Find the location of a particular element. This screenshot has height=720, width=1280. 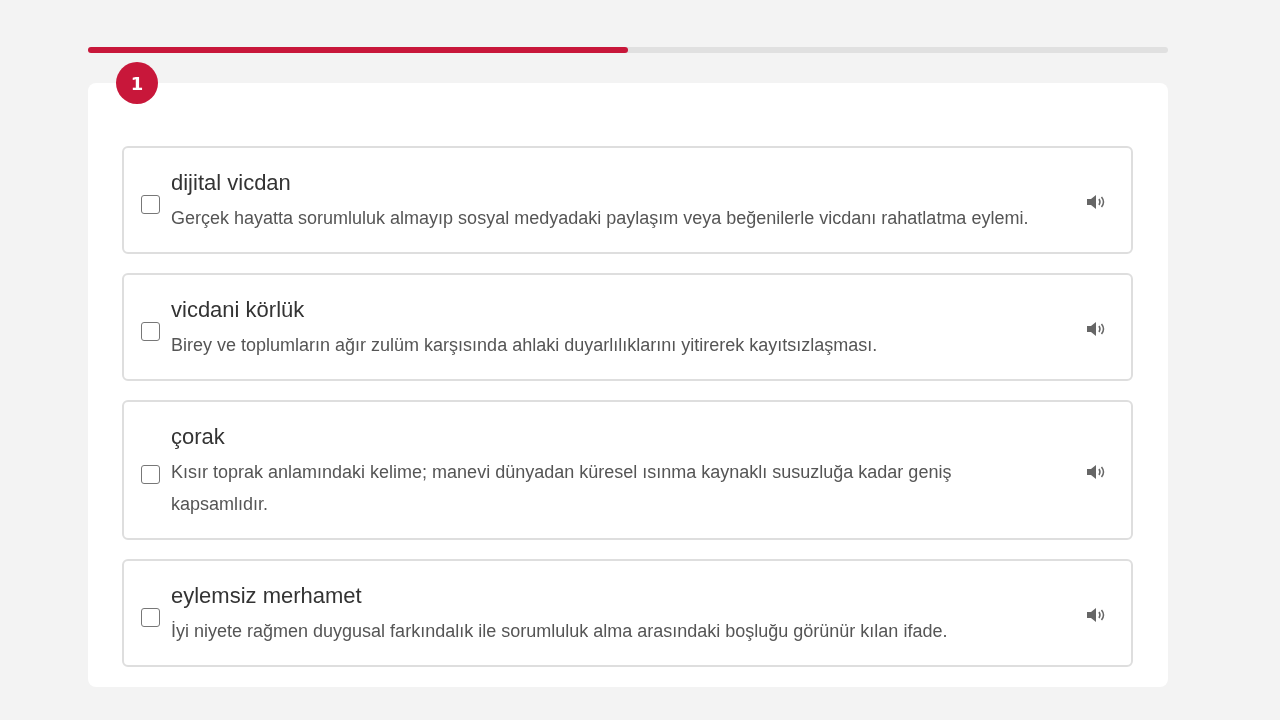

option-definition: Birey ve toplumların ağır zulüm karşısında ahlaki duyarlılıklarını yitirerek kayıtsızlaşması. is located at coordinates (525, 345).